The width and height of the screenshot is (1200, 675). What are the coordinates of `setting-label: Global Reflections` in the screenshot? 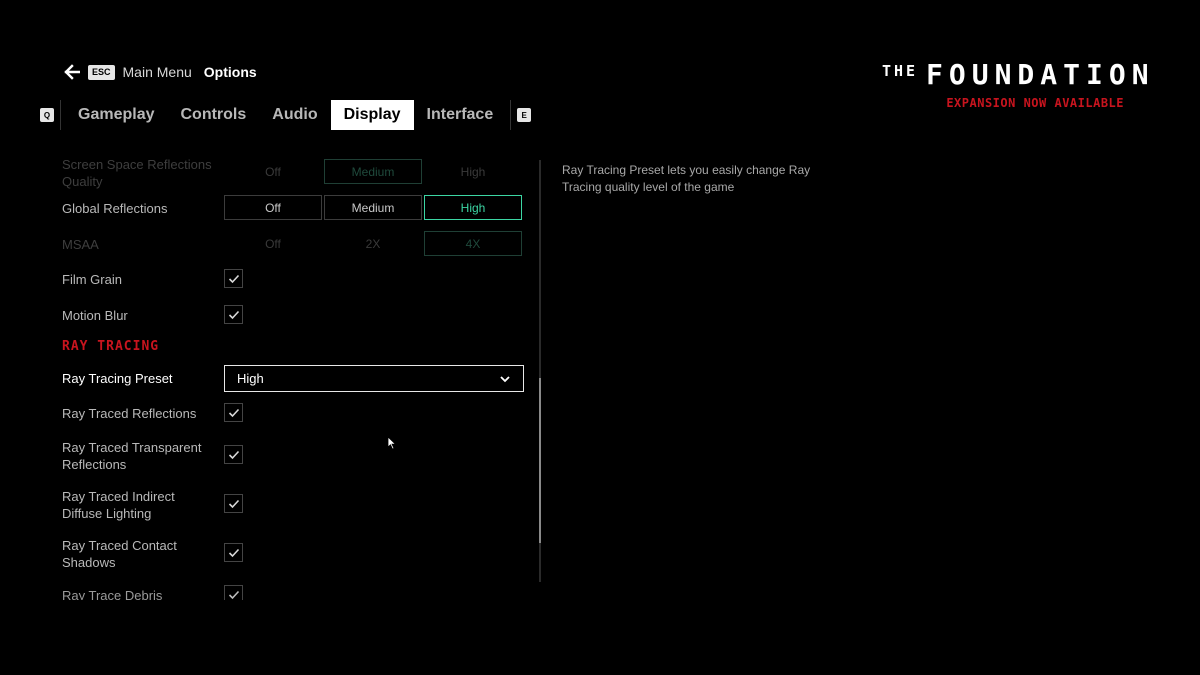 It's located at (115, 208).